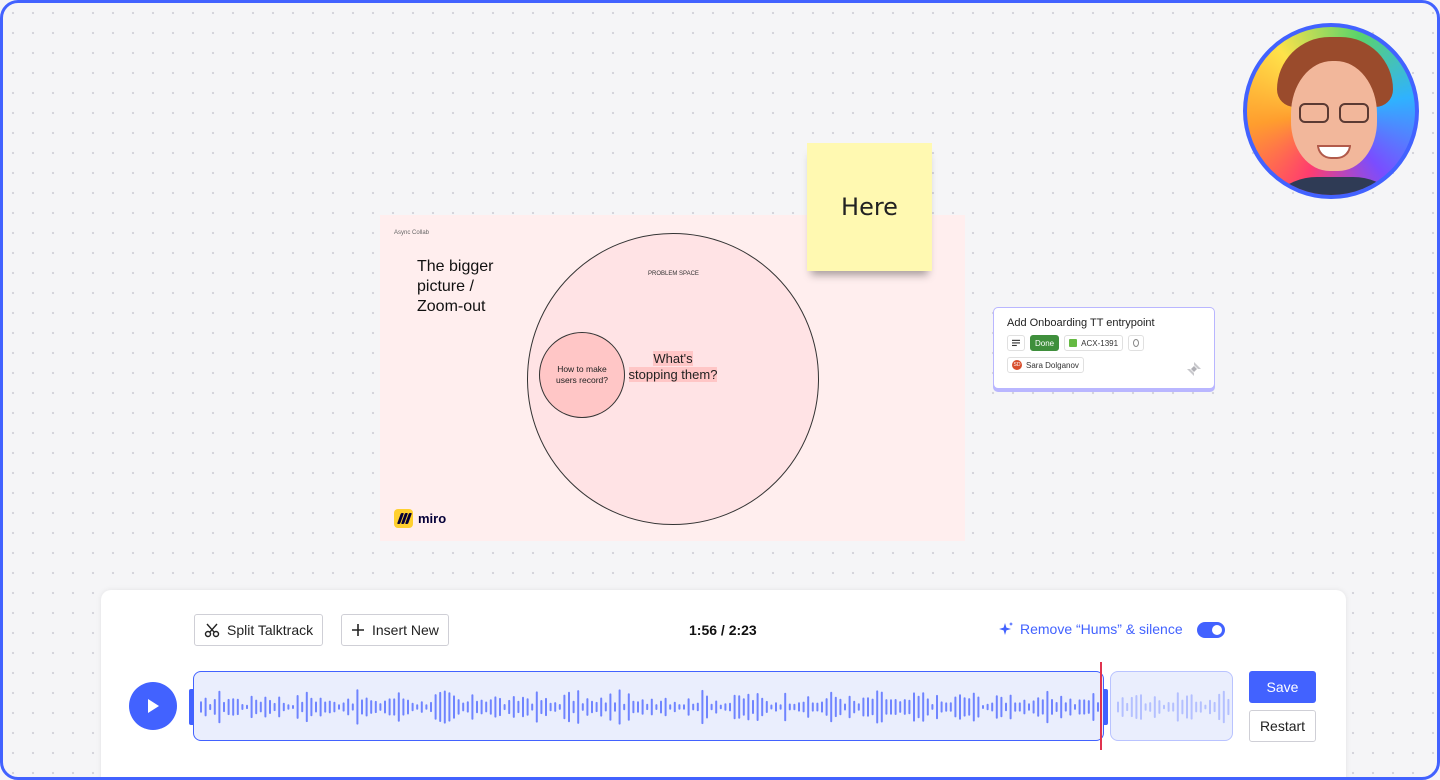  I want to click on save-button: Save, so click(1282, 687).